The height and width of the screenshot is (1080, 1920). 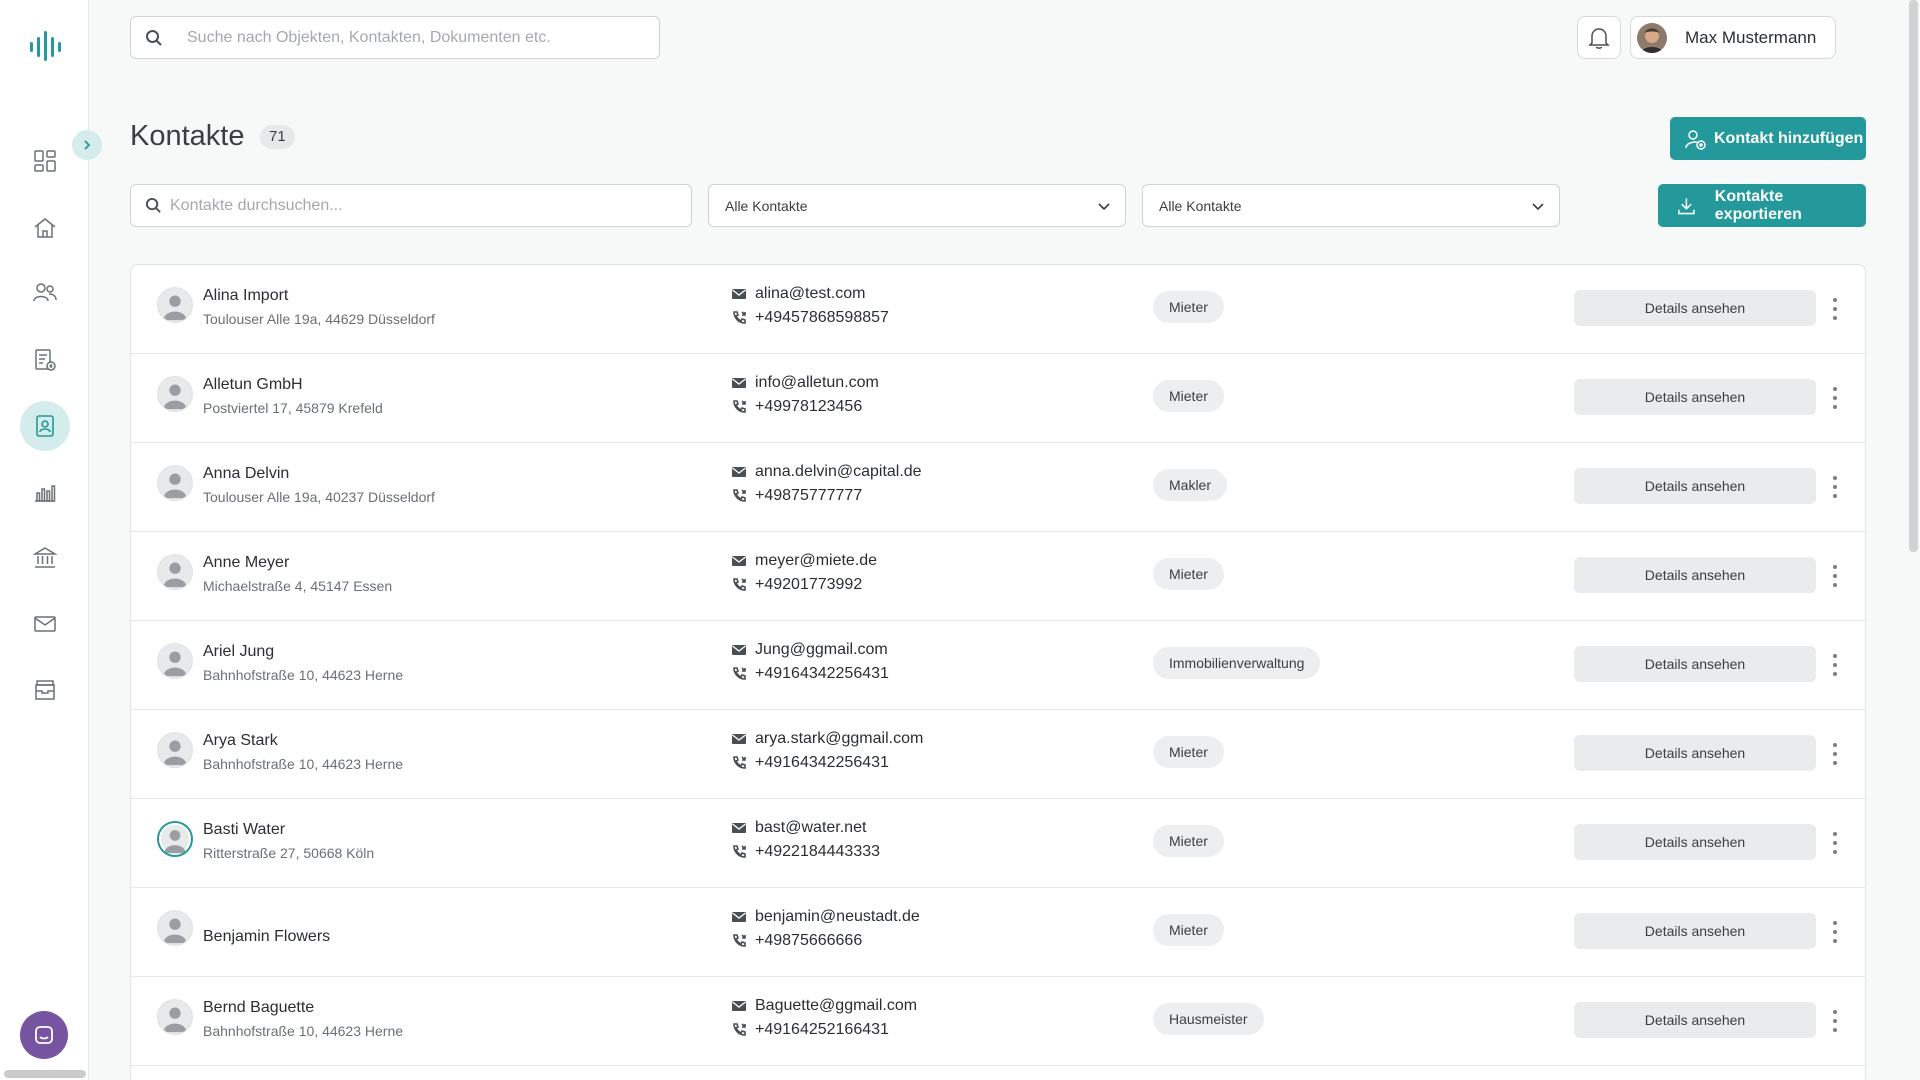 What do you see at coordinates (298, 586) in the screenshot?
I see `contact-address: Michaelstraße 4, 45147 Essen` at bounding box center [298, 586].